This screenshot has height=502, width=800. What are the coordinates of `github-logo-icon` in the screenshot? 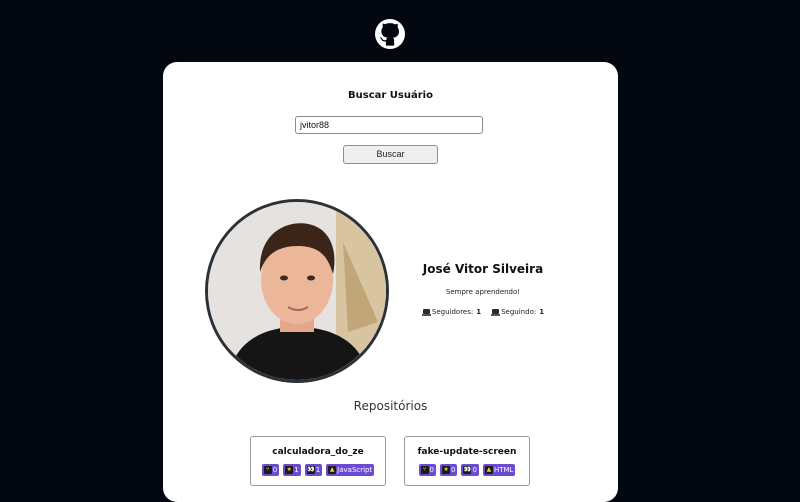 It's located at (390, 34).